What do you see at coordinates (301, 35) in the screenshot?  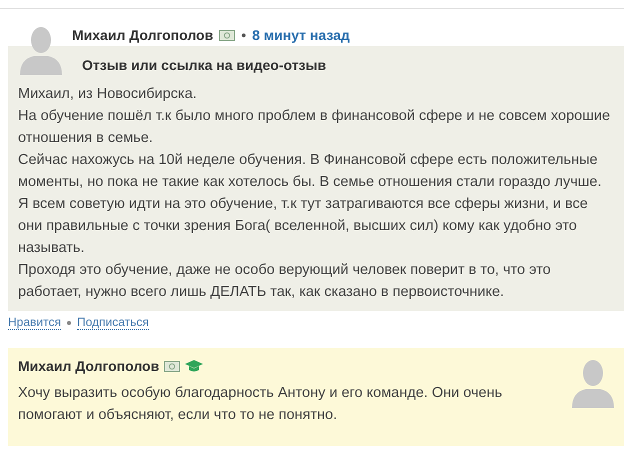 I see `time-link: 8 минут назад` at bounding box center [301, 35].